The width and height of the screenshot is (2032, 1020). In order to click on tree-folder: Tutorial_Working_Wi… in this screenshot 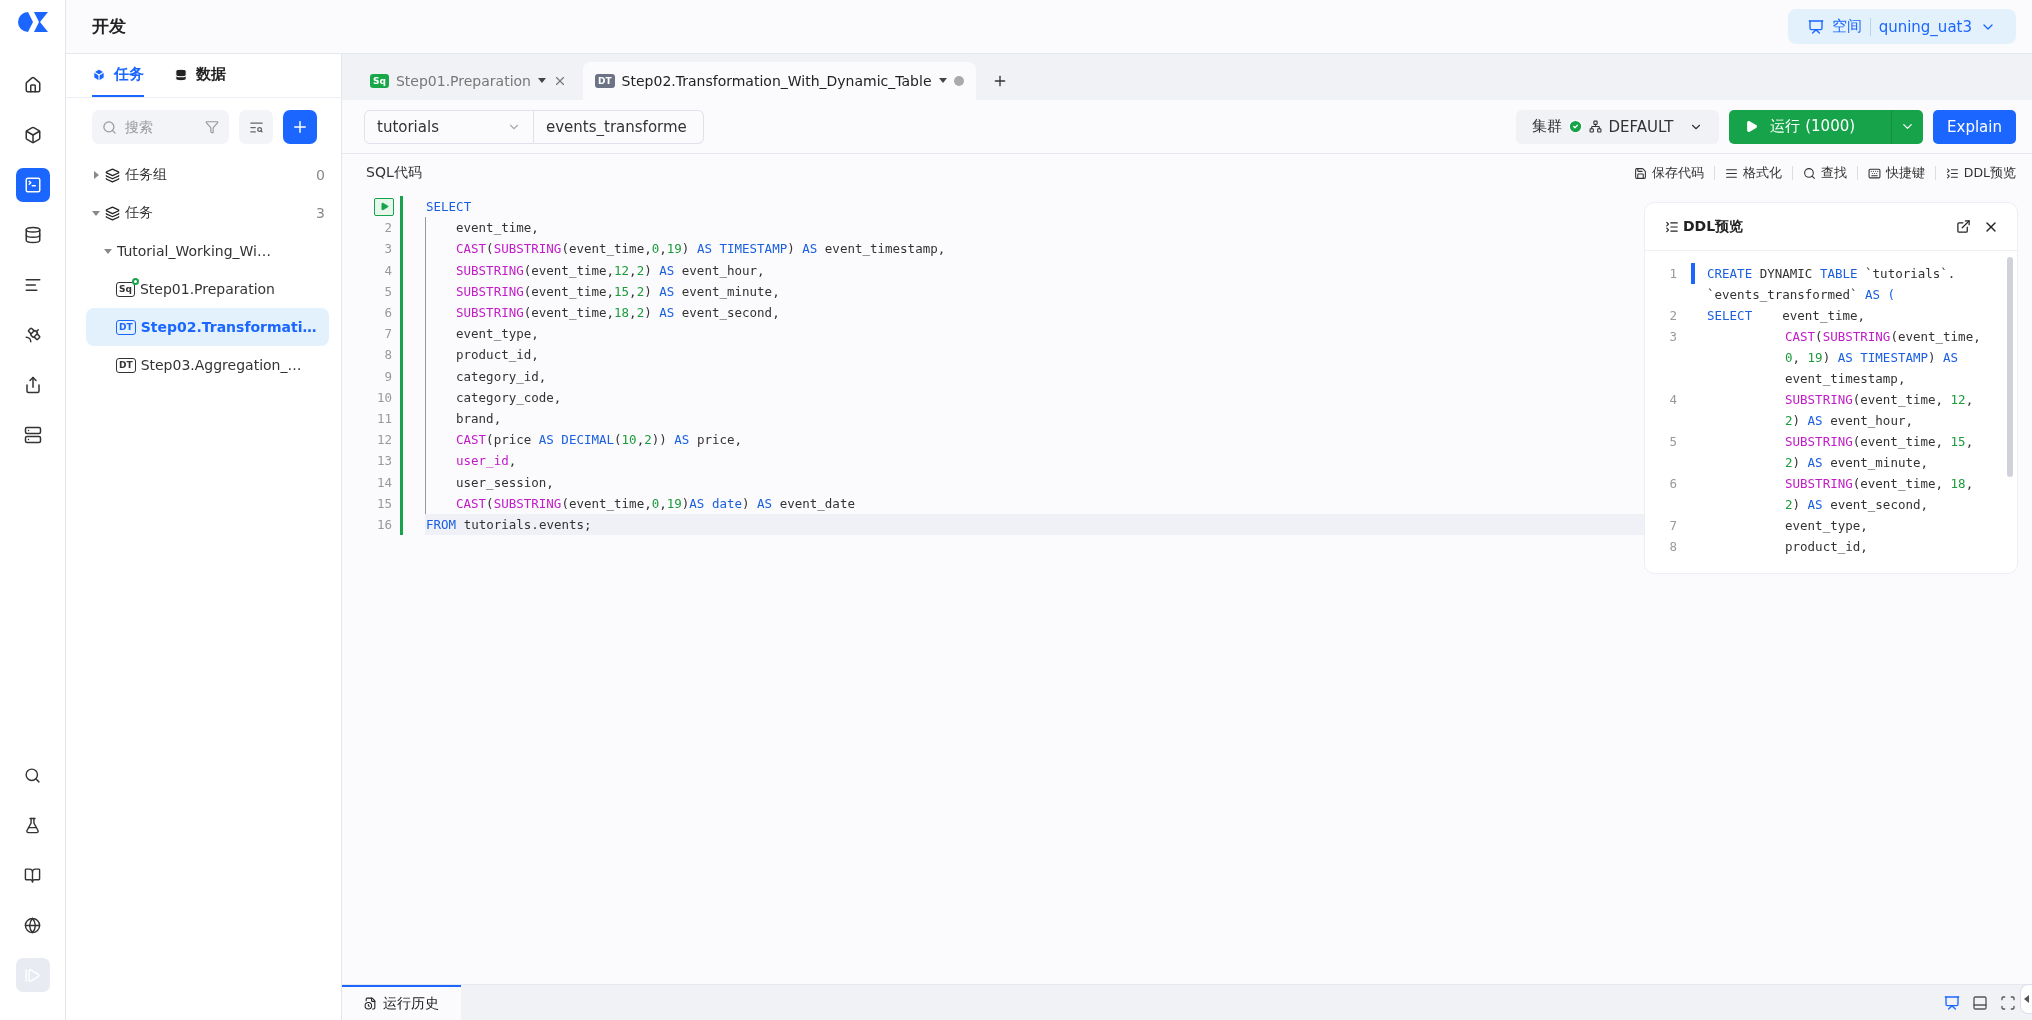, I will do `click(207, 251)`.